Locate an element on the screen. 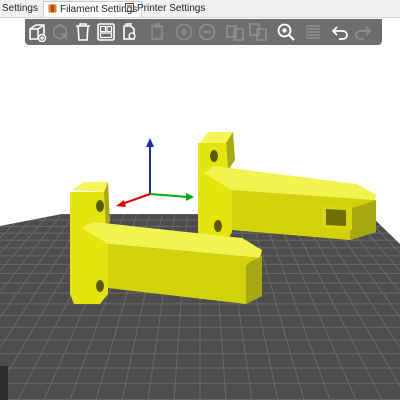  x-axis is located at coordinates (136, 199).